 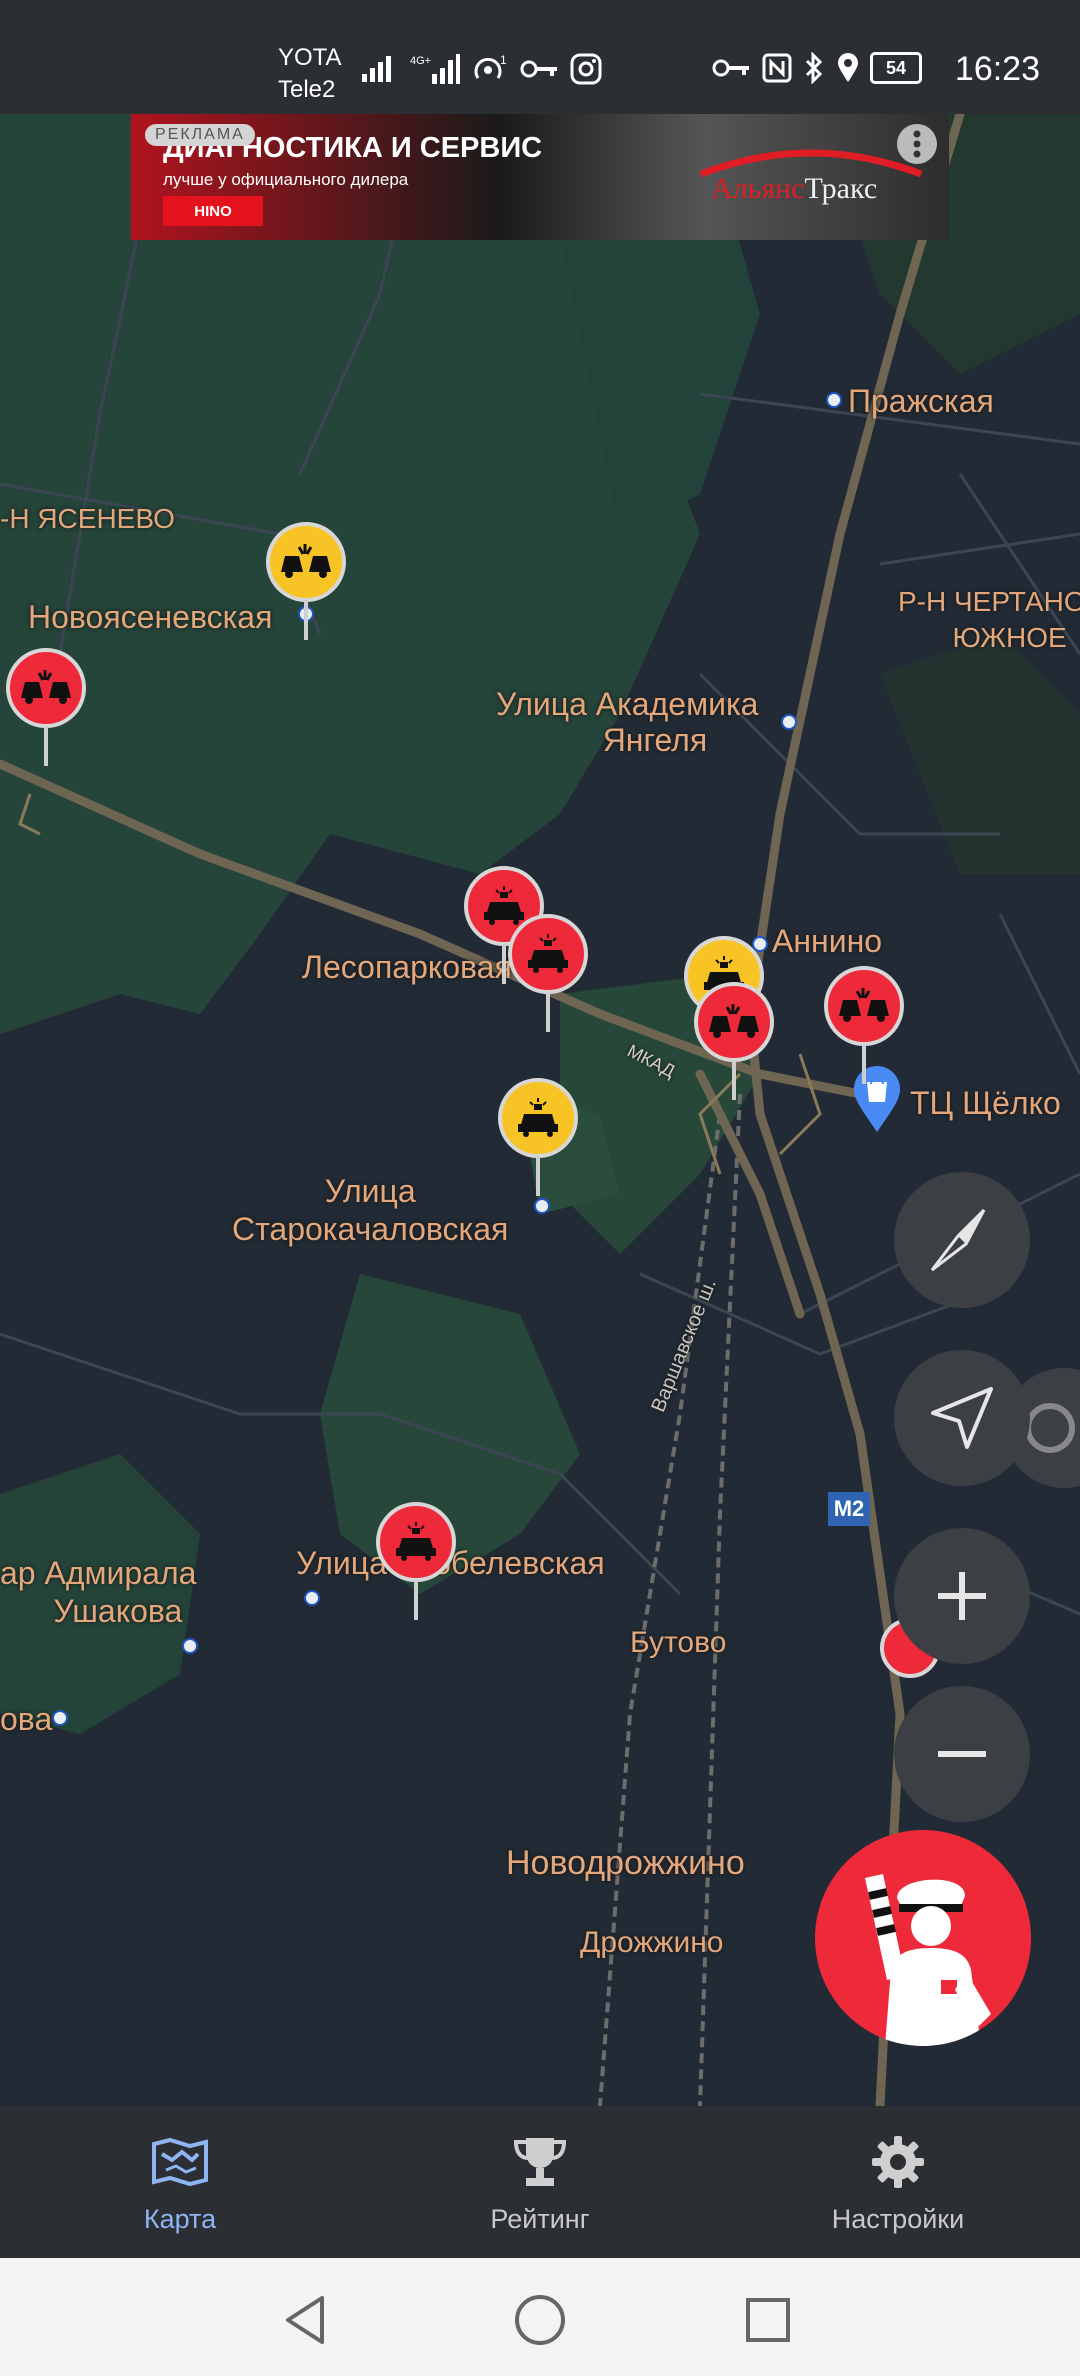 I want to click on hino-logo: HINO, so click(x=213, y=211).